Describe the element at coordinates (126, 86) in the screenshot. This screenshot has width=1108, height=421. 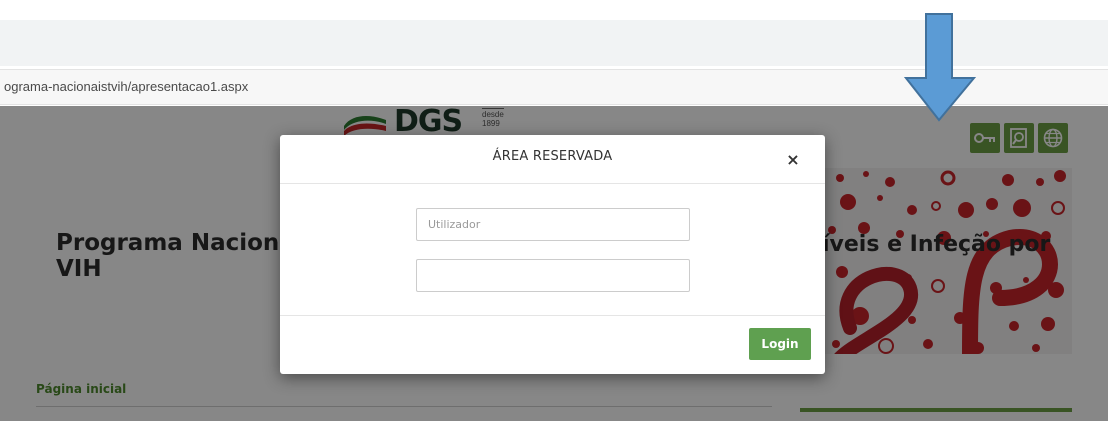
I see `url-text: ograma-nacionaistvih/apresentacao1.aspx` at that location.